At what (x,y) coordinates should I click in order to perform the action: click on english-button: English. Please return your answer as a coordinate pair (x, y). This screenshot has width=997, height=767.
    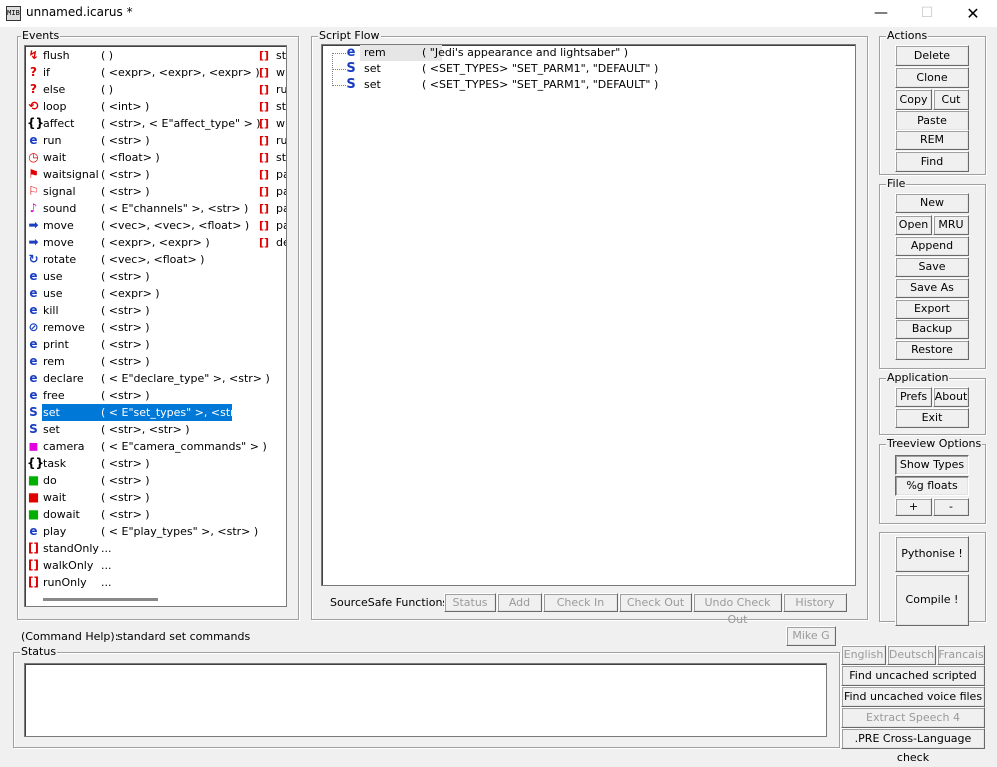
    Looking at the image, I should click on (863, 655).